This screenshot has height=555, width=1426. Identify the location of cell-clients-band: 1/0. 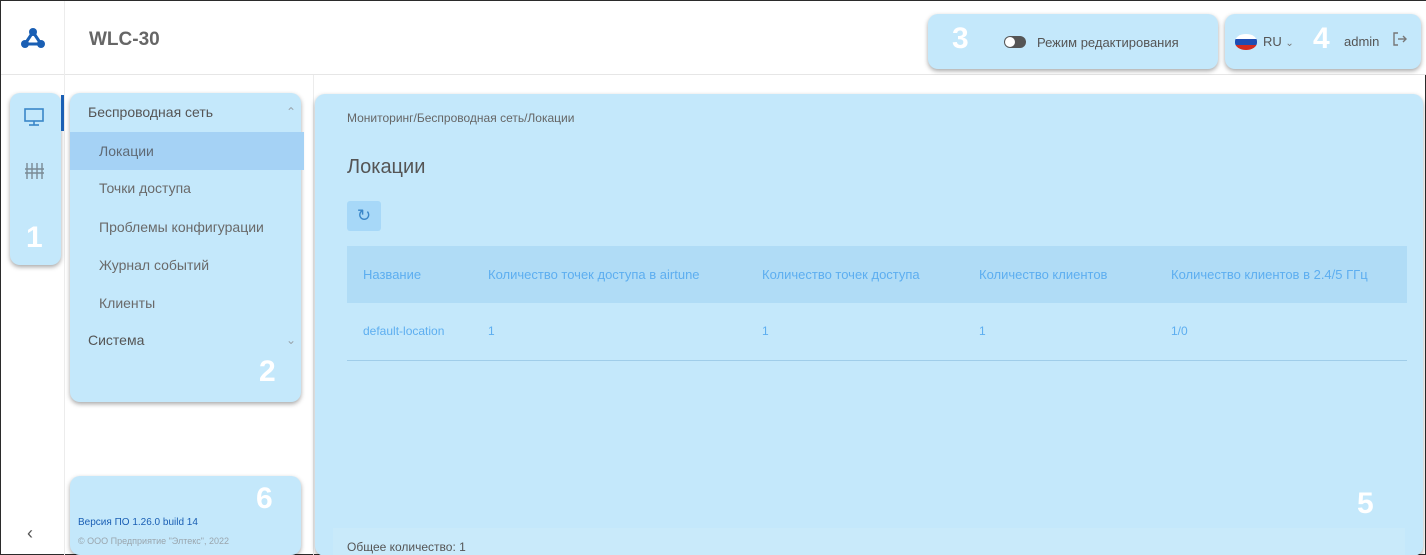
(1281, 332).